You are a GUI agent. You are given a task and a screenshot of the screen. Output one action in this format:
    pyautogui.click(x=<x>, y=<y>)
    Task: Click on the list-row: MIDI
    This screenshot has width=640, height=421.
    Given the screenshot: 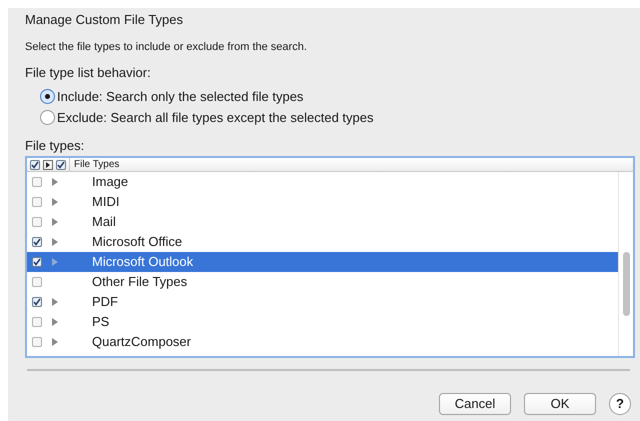 What is the action you would take?
    pyautogui.click(x=322, y=202)
    